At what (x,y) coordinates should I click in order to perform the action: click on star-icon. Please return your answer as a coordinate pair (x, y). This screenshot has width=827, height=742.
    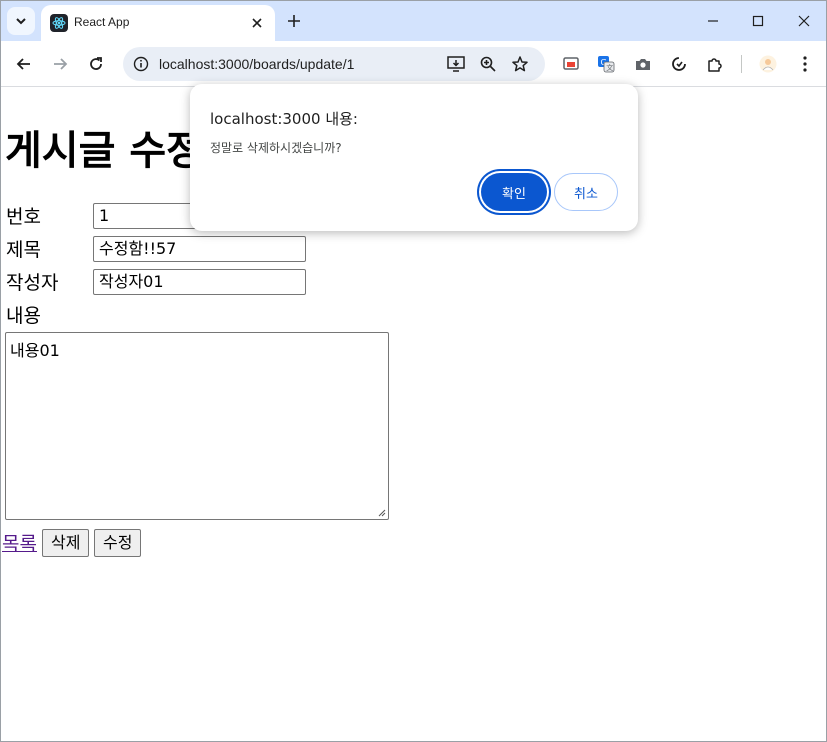
    Looking at the image, I should click on (520, 64).